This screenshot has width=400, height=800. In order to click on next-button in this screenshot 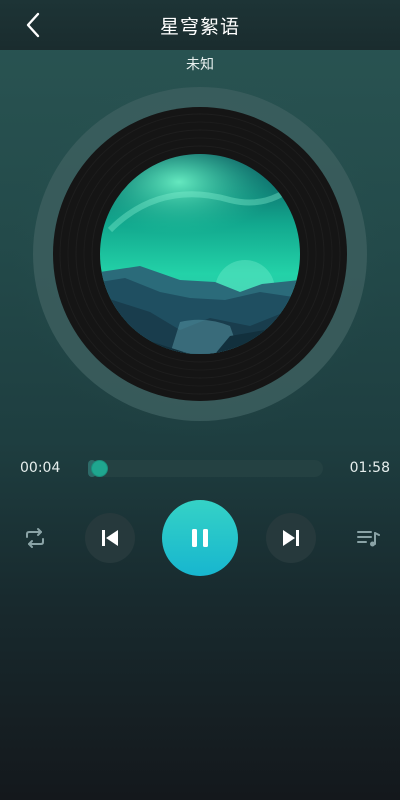, I will do `click(291, 538)`.